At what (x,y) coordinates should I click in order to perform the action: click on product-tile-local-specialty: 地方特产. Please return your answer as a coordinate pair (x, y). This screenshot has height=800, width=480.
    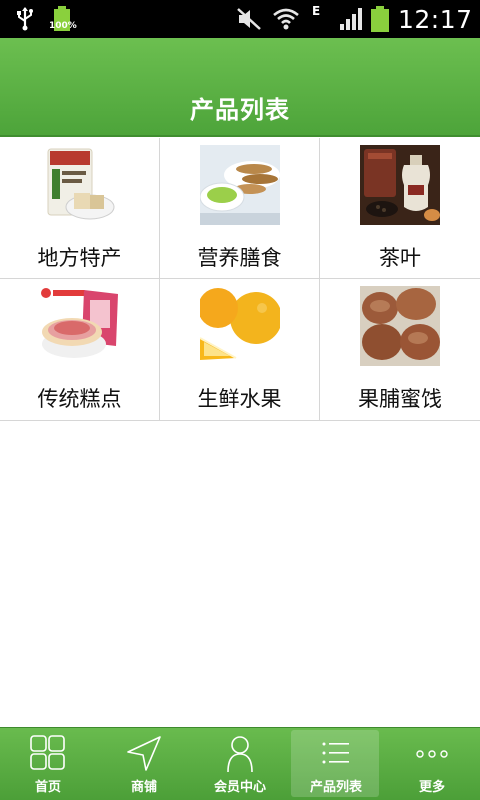
    Looking at the image, I should click on (80, 208).